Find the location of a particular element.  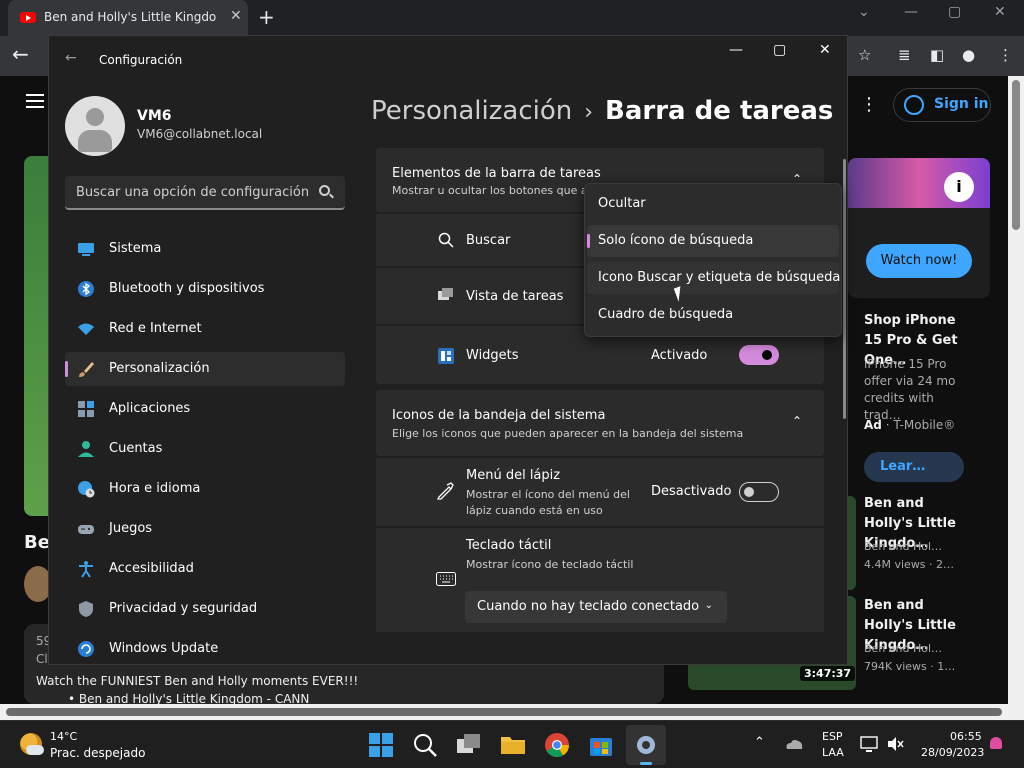

side-panel-icon: ◧ is located at coordinates (937, 55).